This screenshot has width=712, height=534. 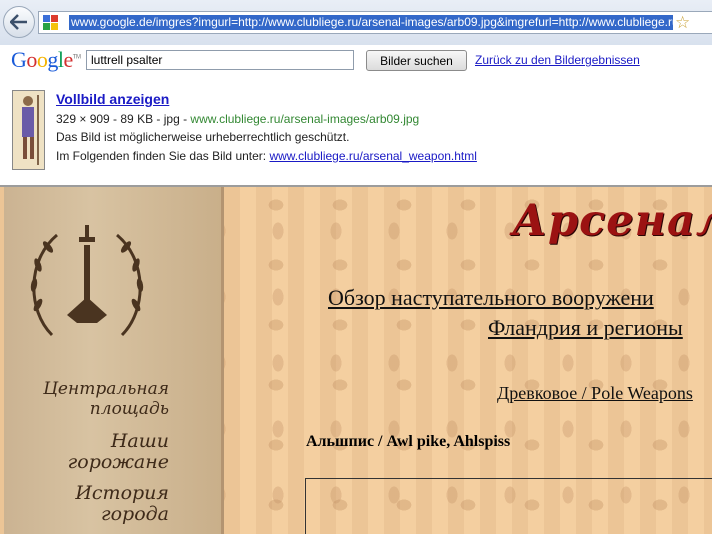 What do you see at coordinates (220, 60) in the screenshot?
I see `search-input` at bounding box center [220, 60].